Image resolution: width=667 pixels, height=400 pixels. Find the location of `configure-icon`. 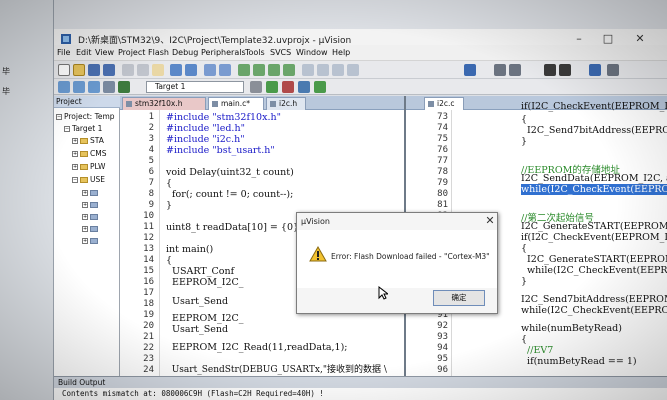

configure-icon is located at coordinates (565, 70).